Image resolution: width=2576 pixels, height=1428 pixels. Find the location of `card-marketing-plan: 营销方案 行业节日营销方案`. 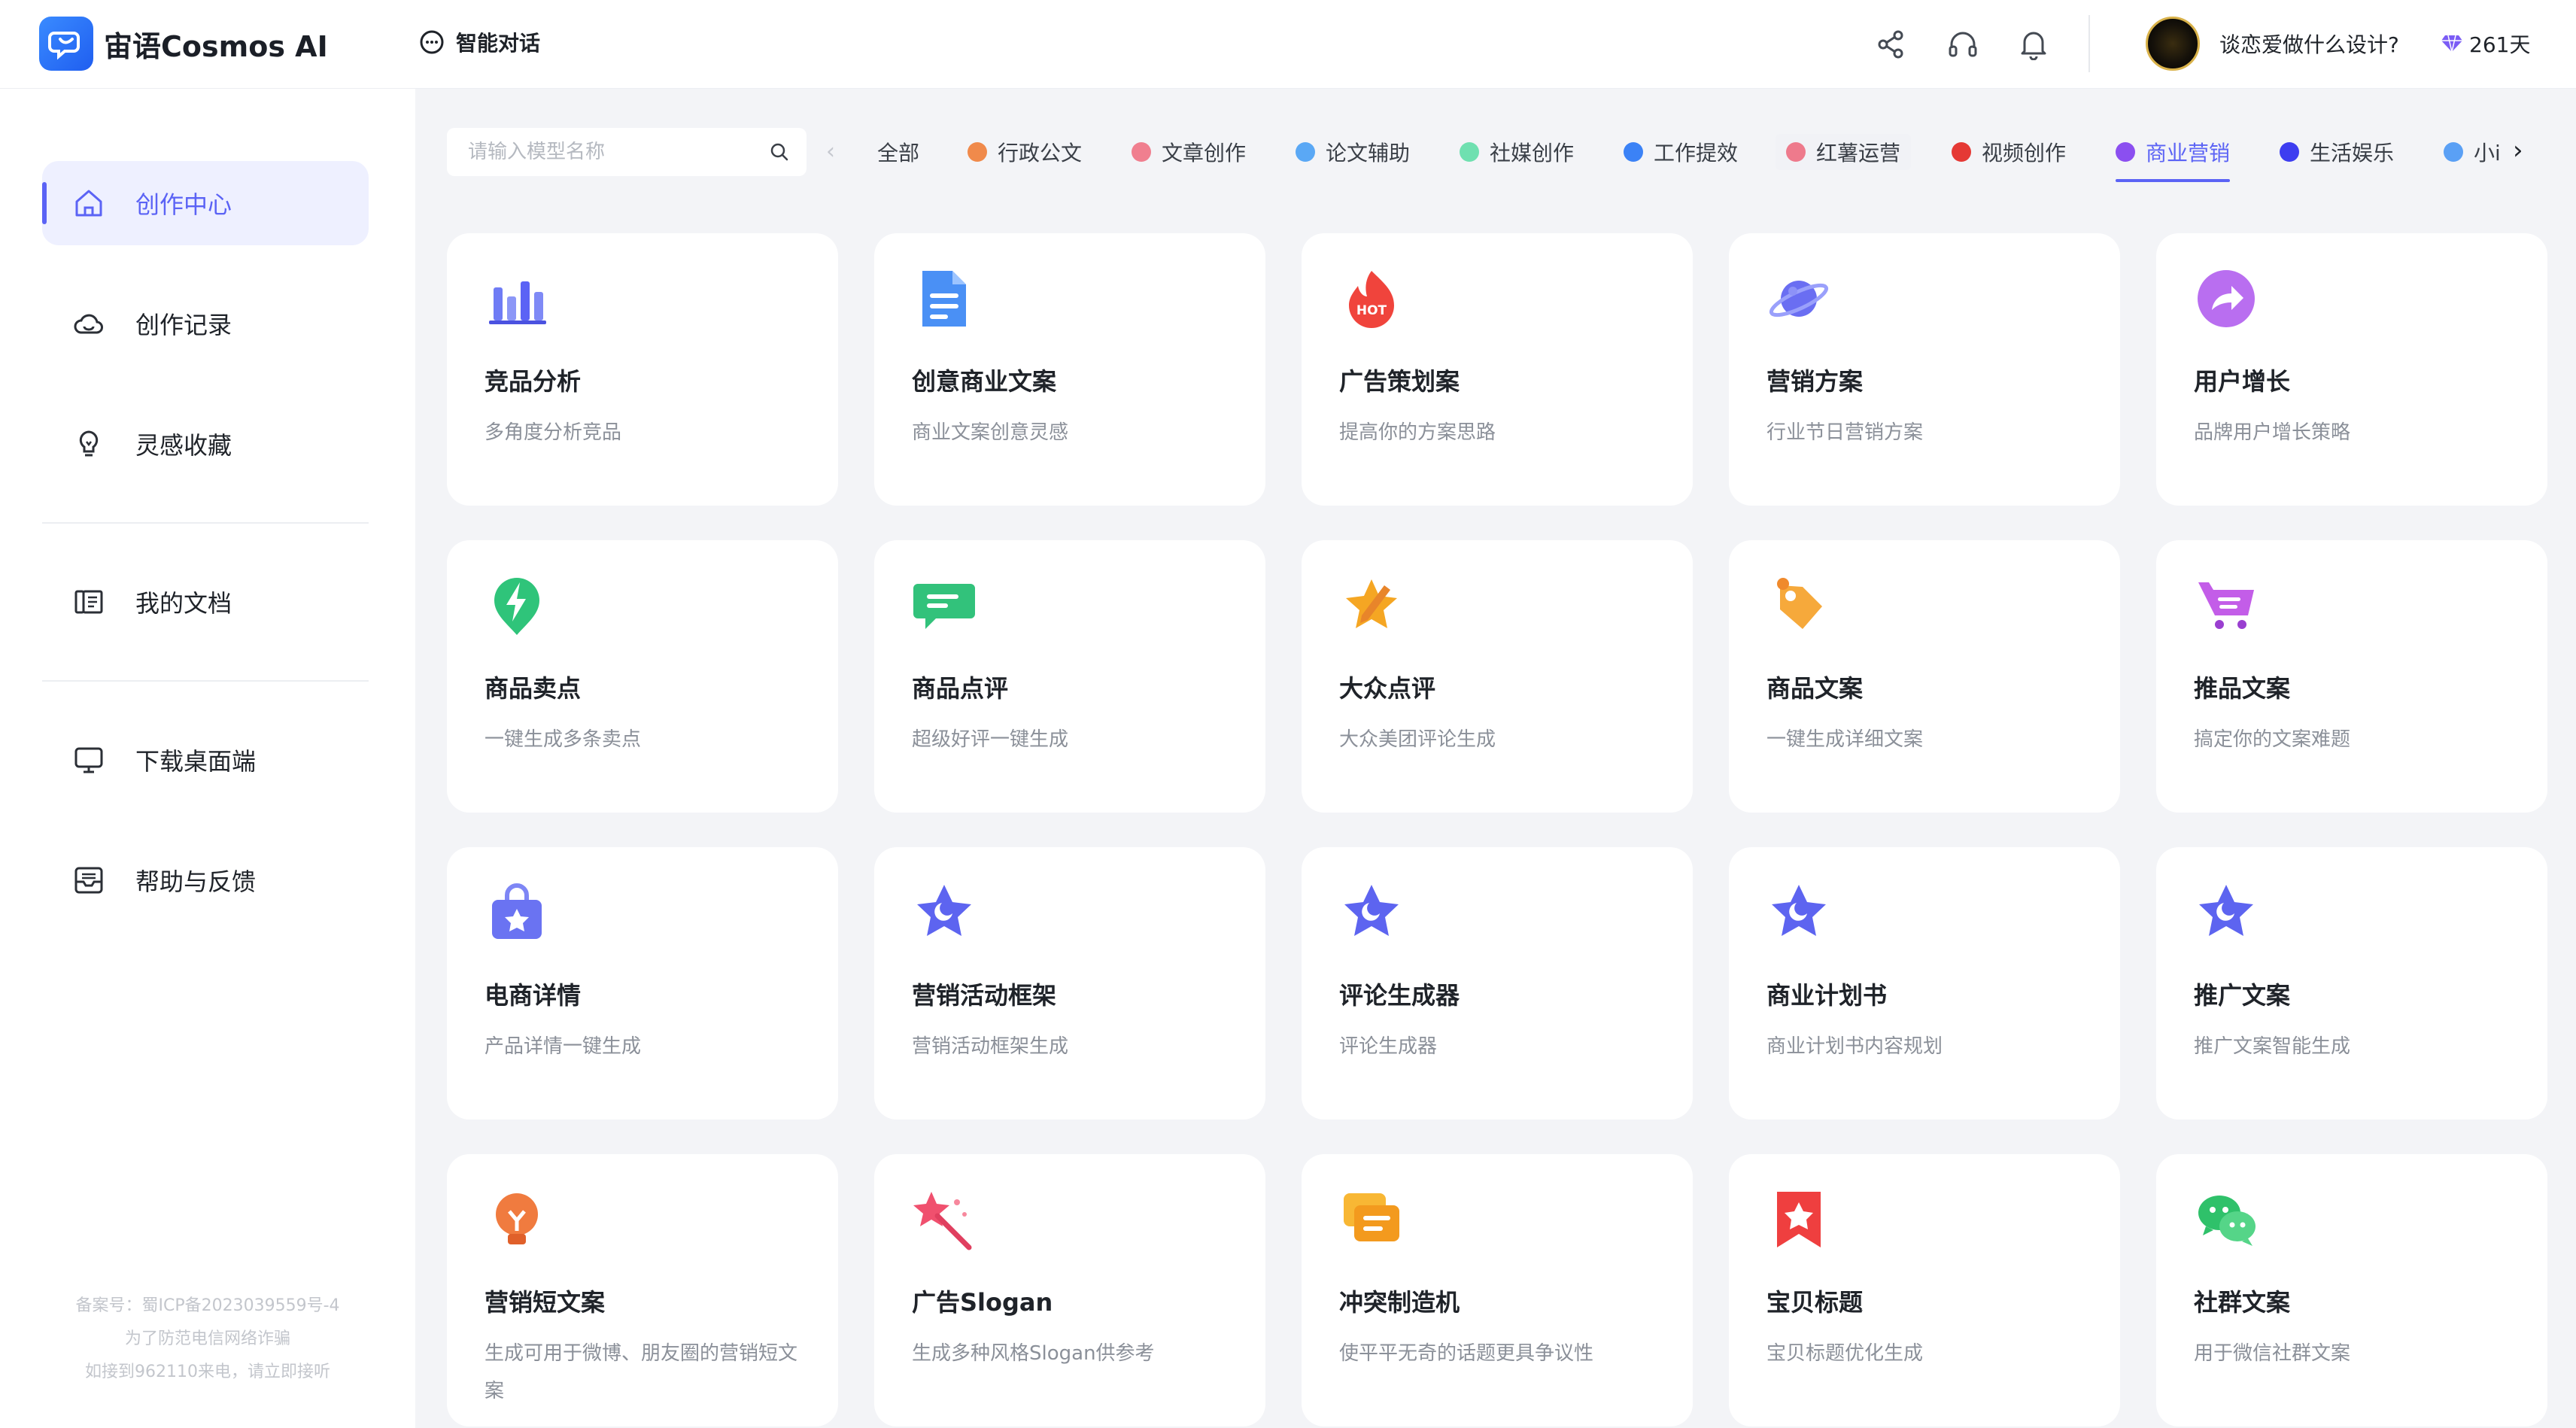

card-marketing-plan: 营销方案 行业节日营销方案 is located at coordinates (1924, 369).